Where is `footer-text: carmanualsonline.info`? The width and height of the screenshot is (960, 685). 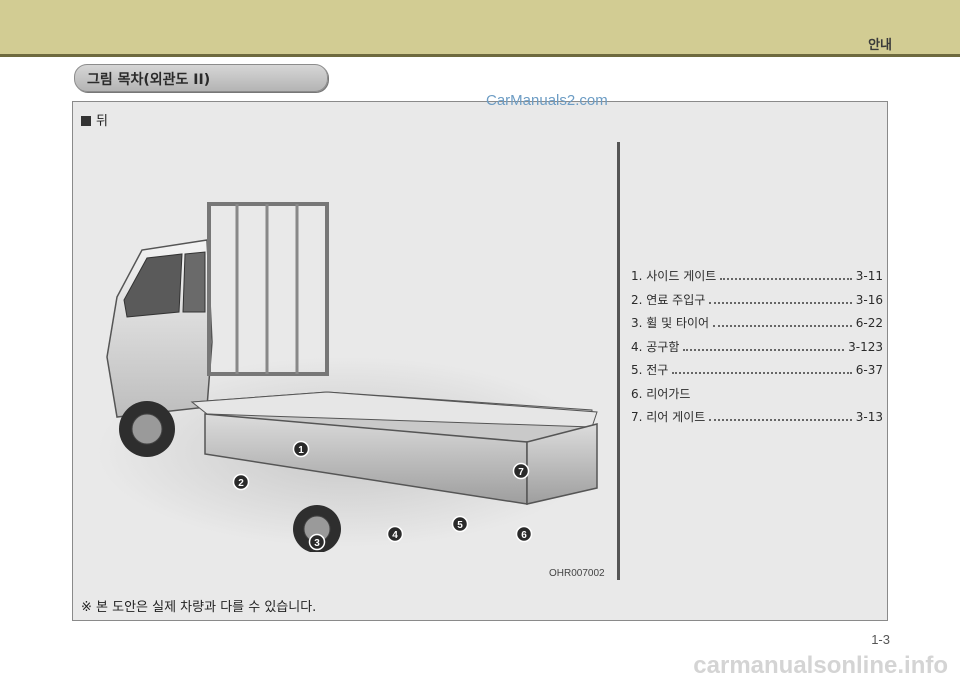
footer-text: carmanualsonline.info is located at coordinates (820, 665).